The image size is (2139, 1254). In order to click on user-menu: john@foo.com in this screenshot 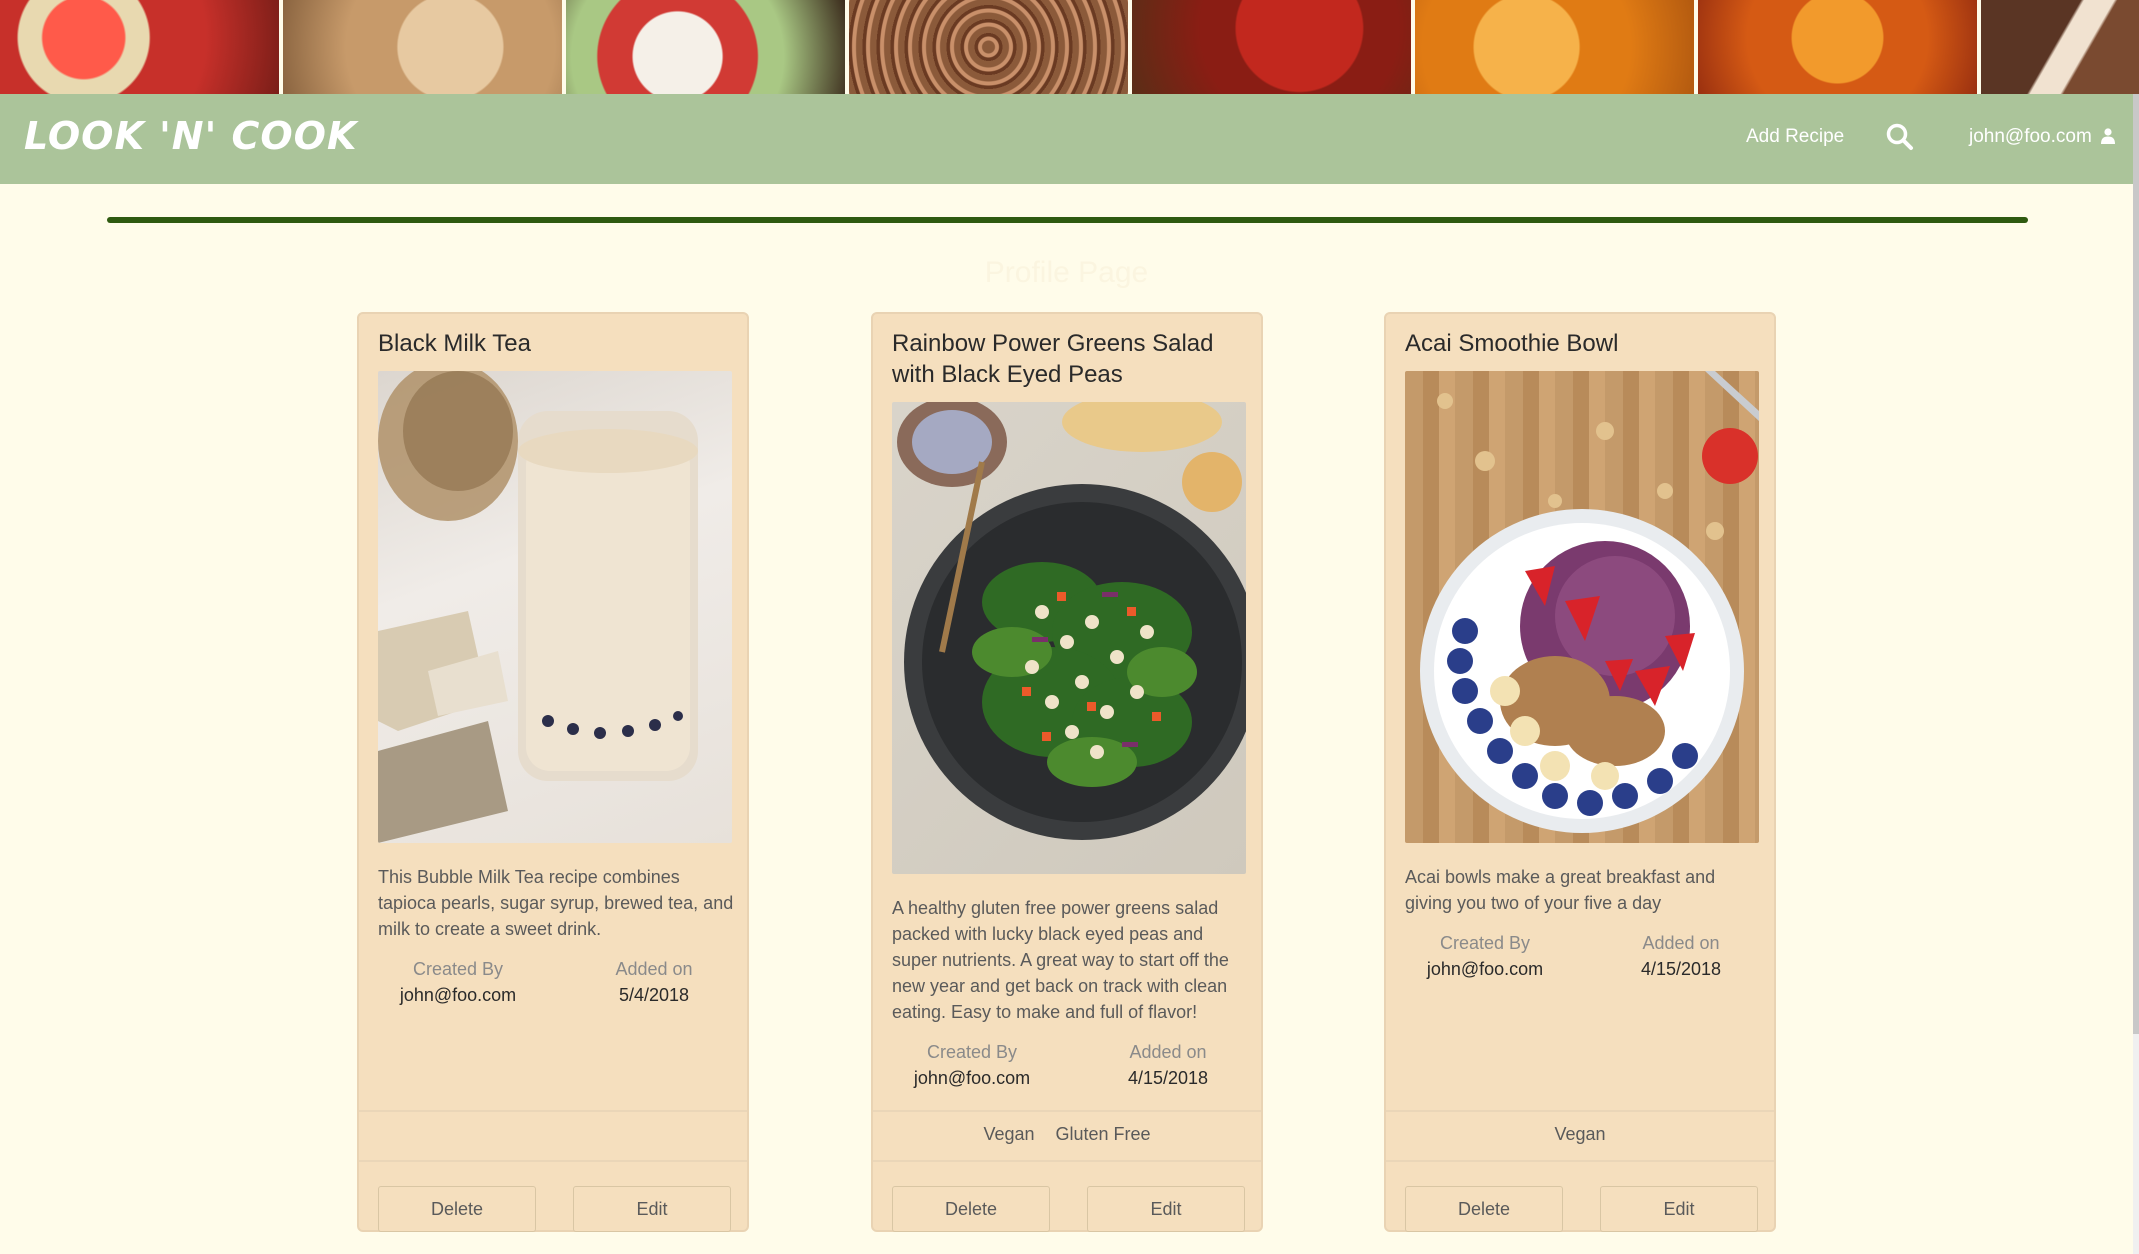, I will do `click(2042, 137)`.